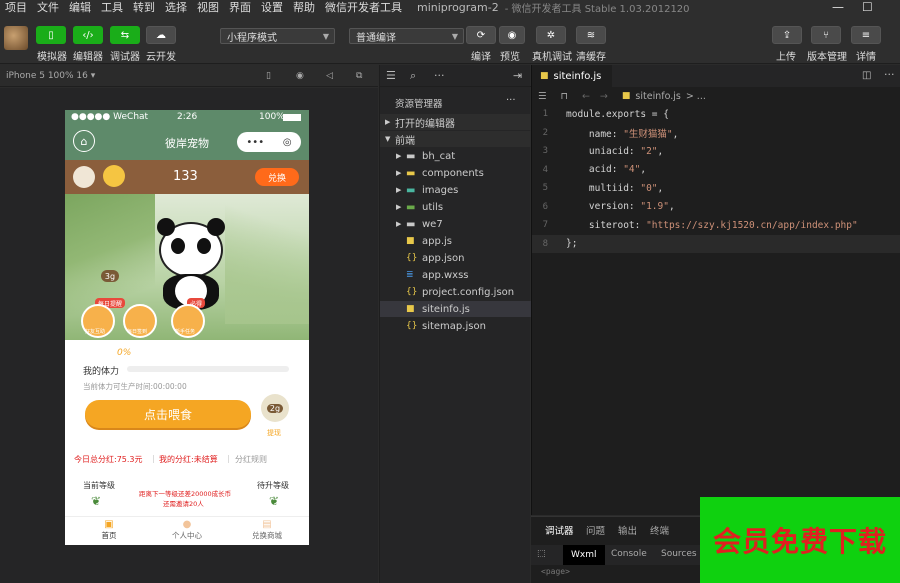  Describe the element at coordinates (866, 75) in the screenshot. I see `split-editor-icon: ◫` at that location.